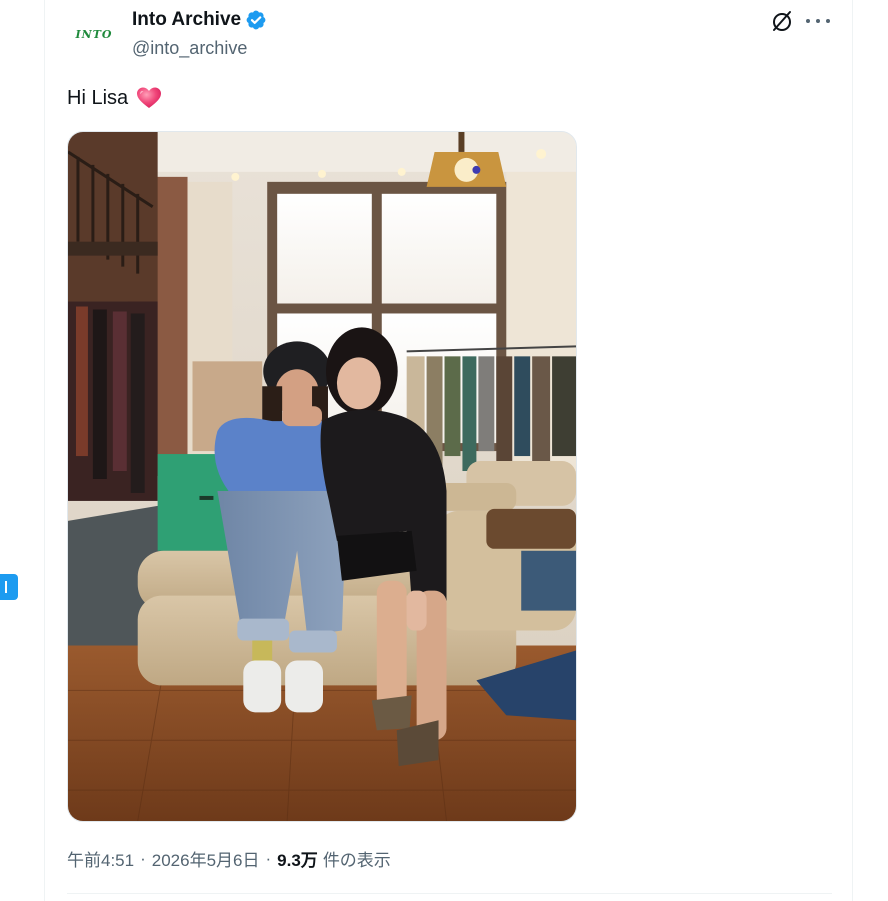 This screenshot has width=888, height=901. What do you see at coordinates (149, 97) in the screenshot?
I see `heart-icon` at bounding box center [149, 97].